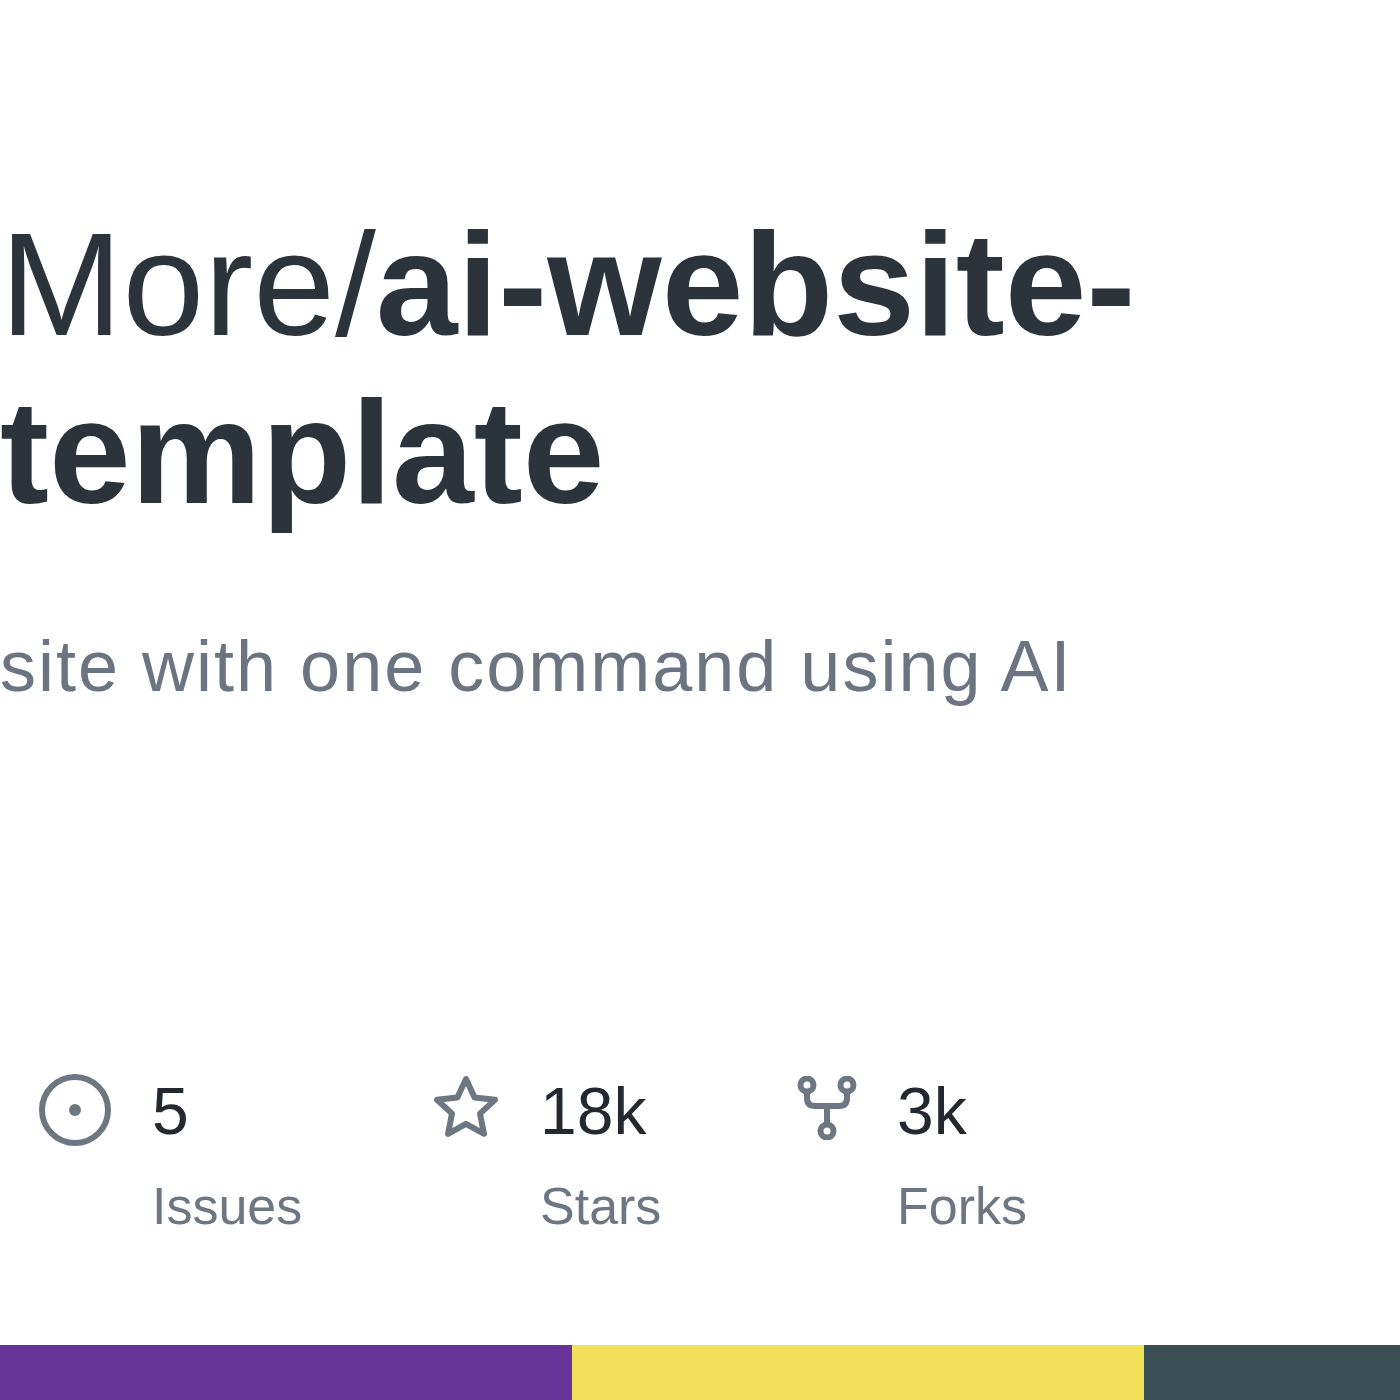 The height and width of the screenshot is (1400, 1400). Describe the element at coordinates (227, 1206) in the screenshot. I see `stat-label: Issues` at that location.